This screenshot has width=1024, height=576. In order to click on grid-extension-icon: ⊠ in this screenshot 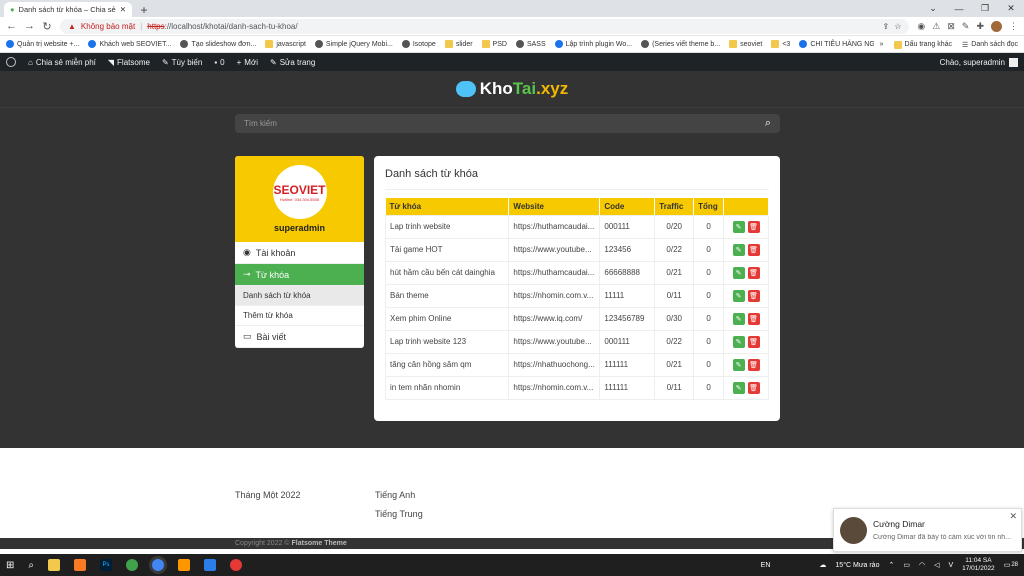, I will do `click(951, 26)`.